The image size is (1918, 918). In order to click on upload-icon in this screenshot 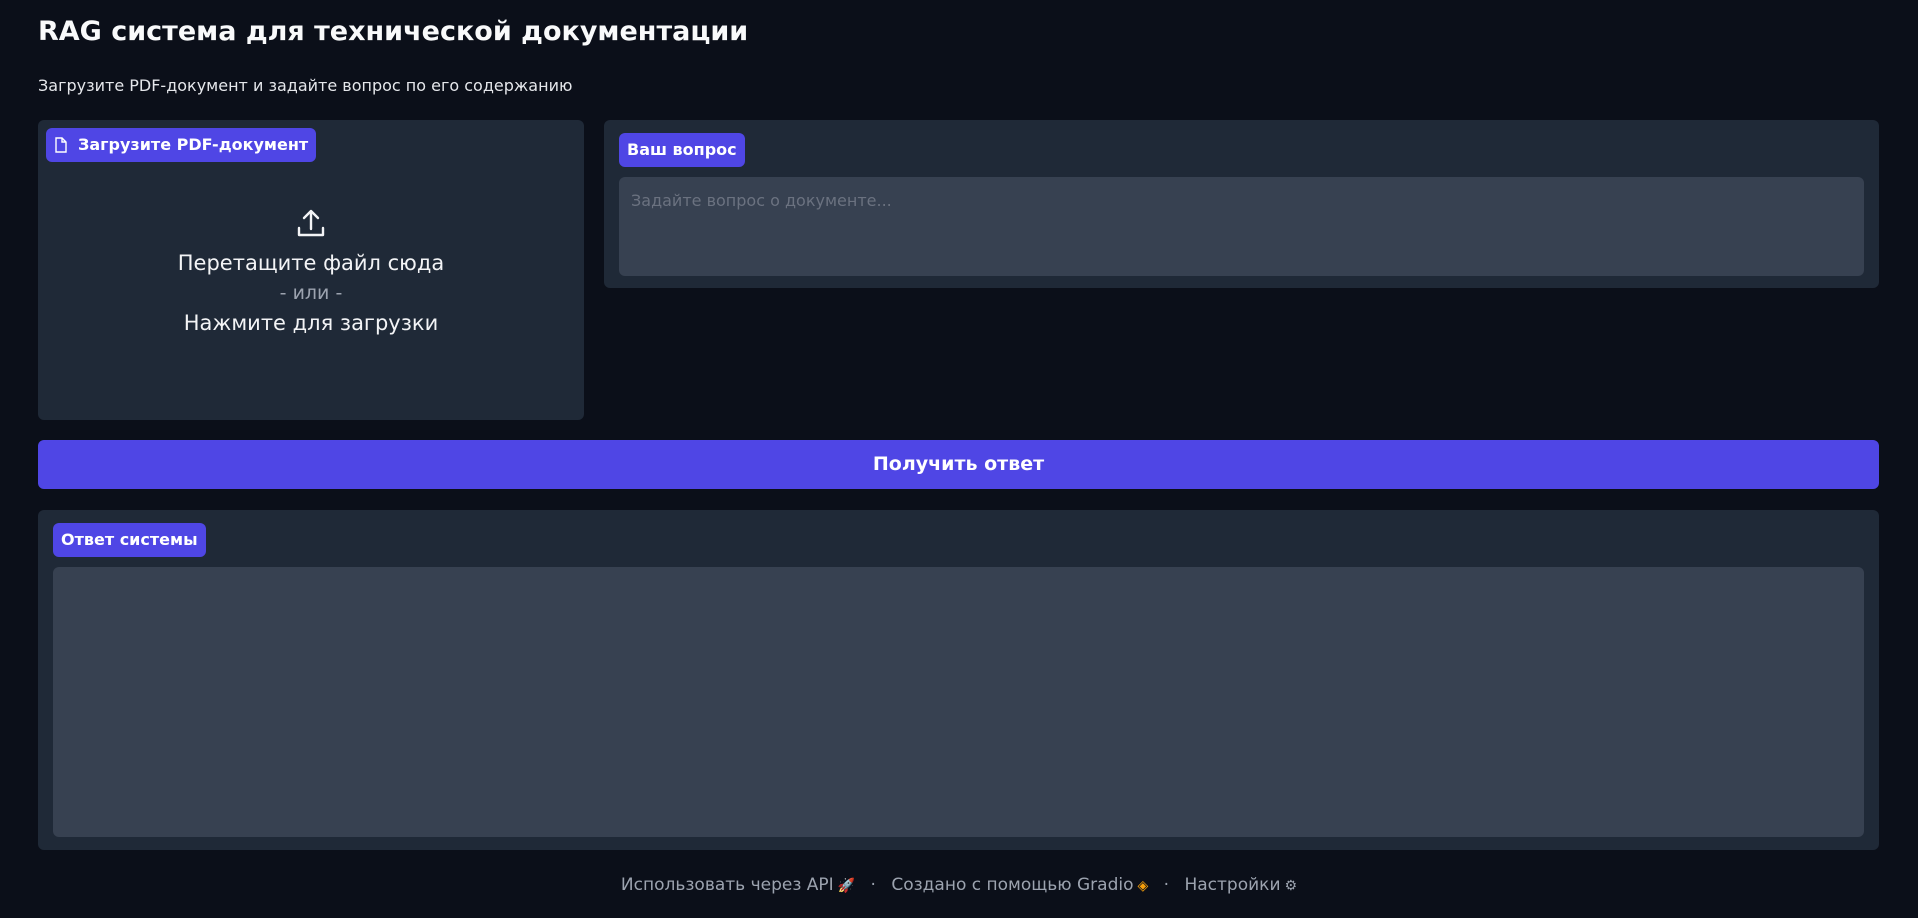, I will do `click(311, 223)`.